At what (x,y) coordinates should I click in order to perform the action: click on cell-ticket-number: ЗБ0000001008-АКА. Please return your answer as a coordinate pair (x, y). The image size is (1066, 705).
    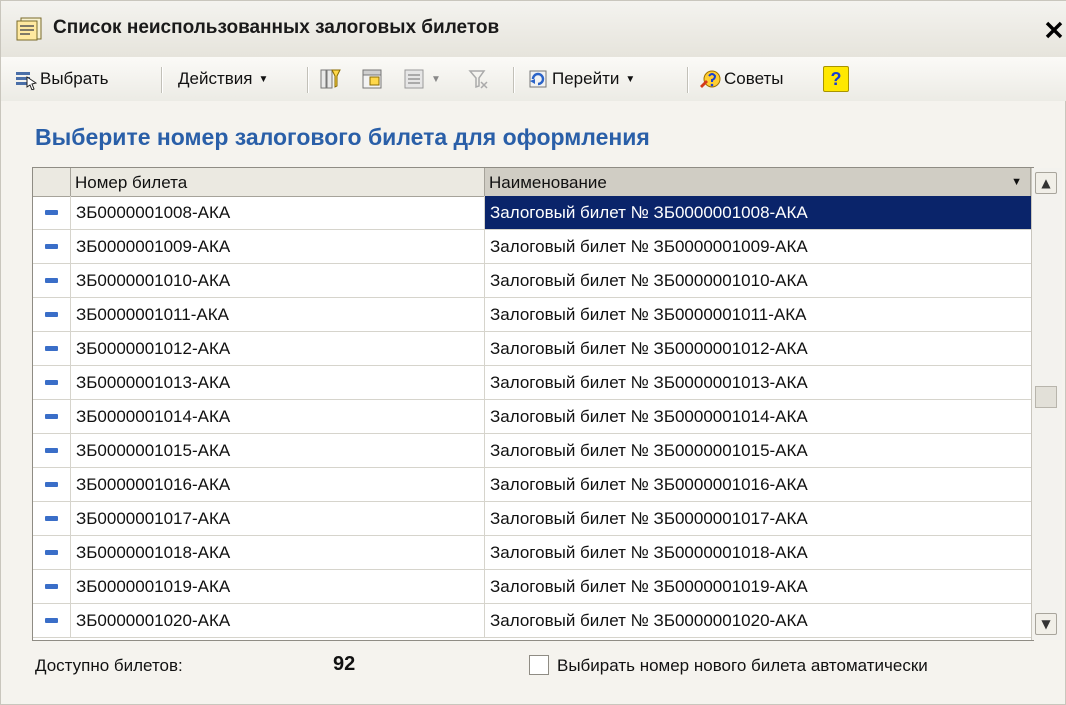
    Looking at the image, I should click on (278, 212).